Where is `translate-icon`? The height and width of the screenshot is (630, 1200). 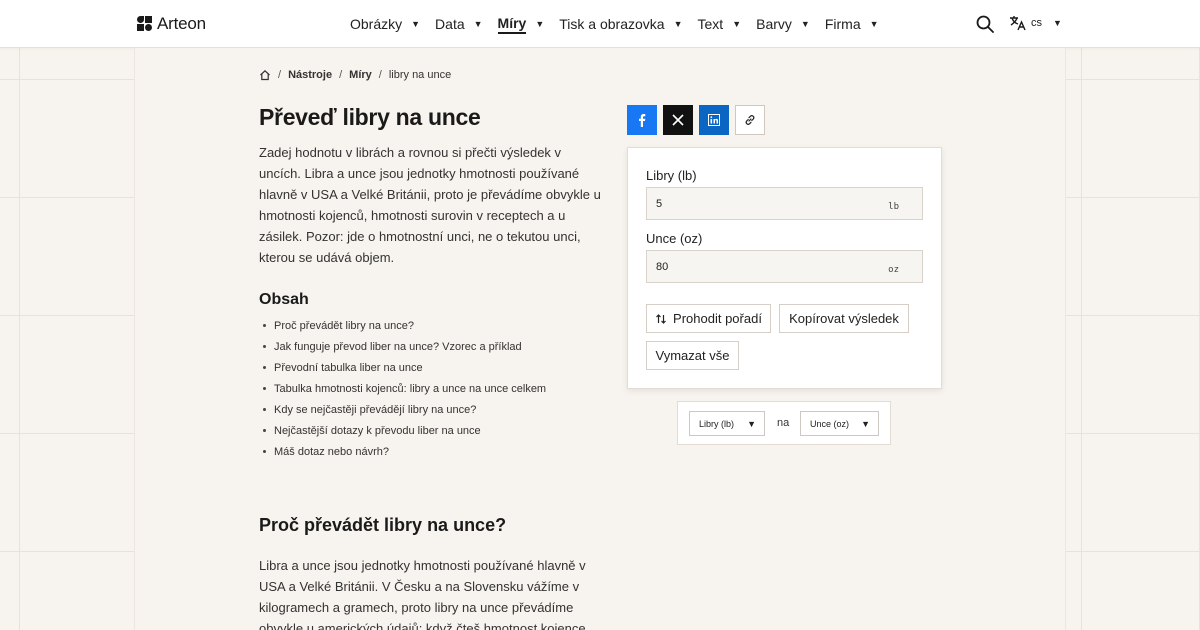 translate-icon is located at coordinates (1018, 23).